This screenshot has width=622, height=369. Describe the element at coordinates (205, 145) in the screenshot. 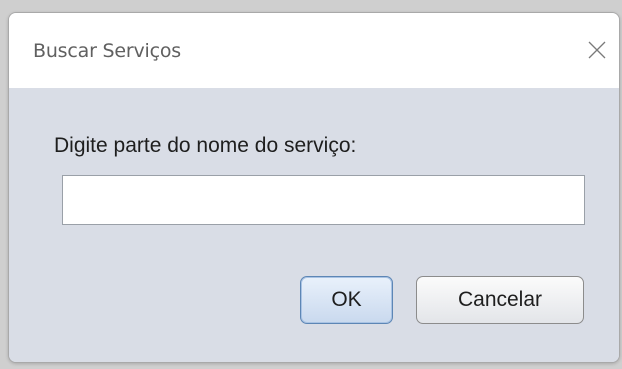

I see `prompt-label: Digite parte do nome do serviço:` at that location.